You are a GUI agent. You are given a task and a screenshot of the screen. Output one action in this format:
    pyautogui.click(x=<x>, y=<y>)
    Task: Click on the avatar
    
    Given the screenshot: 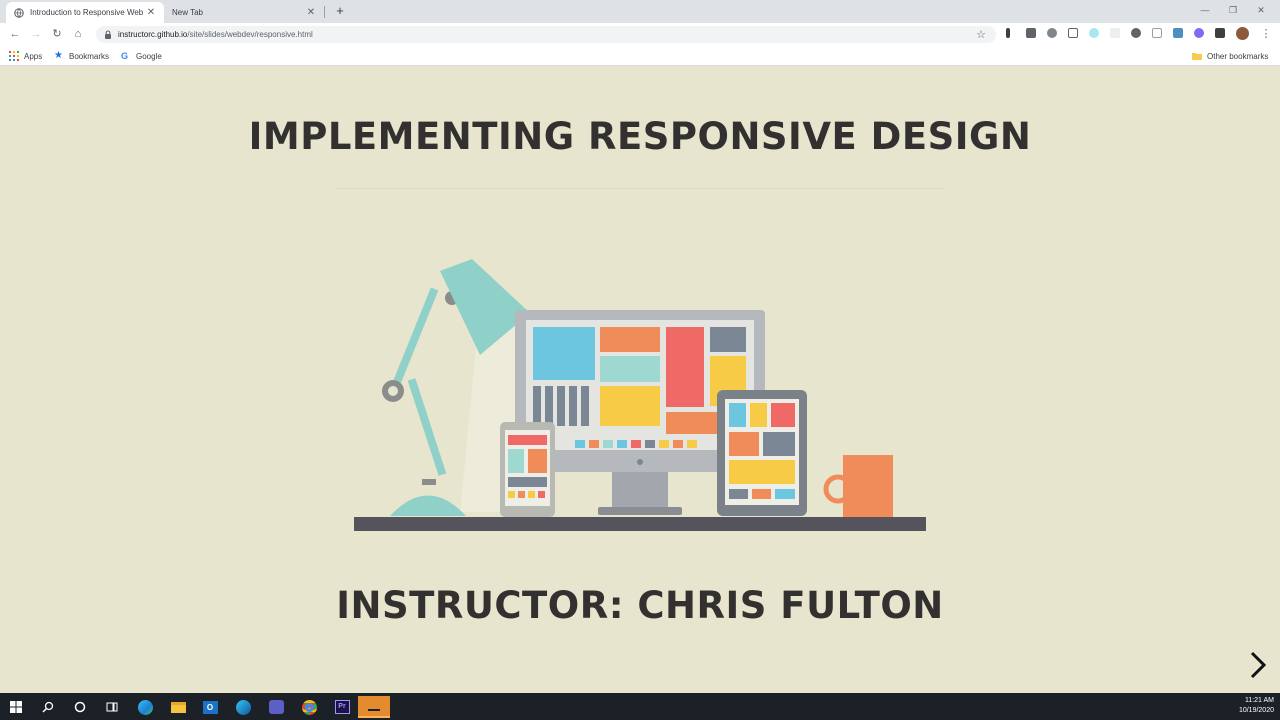 What is the action you would take?
    pyautogui.click(x=1242, y=33)
    